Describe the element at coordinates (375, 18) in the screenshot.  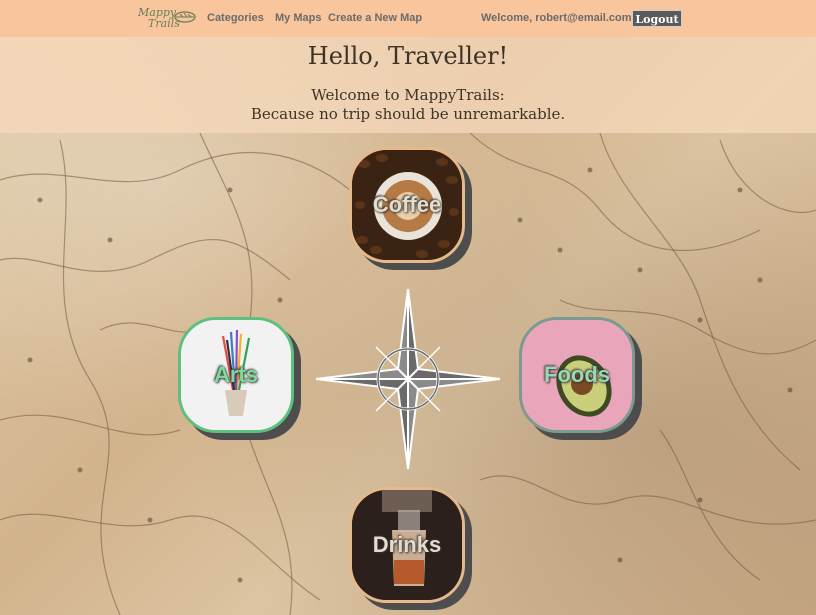
I see `nav-link-create-map: Create a New Map` at that location.